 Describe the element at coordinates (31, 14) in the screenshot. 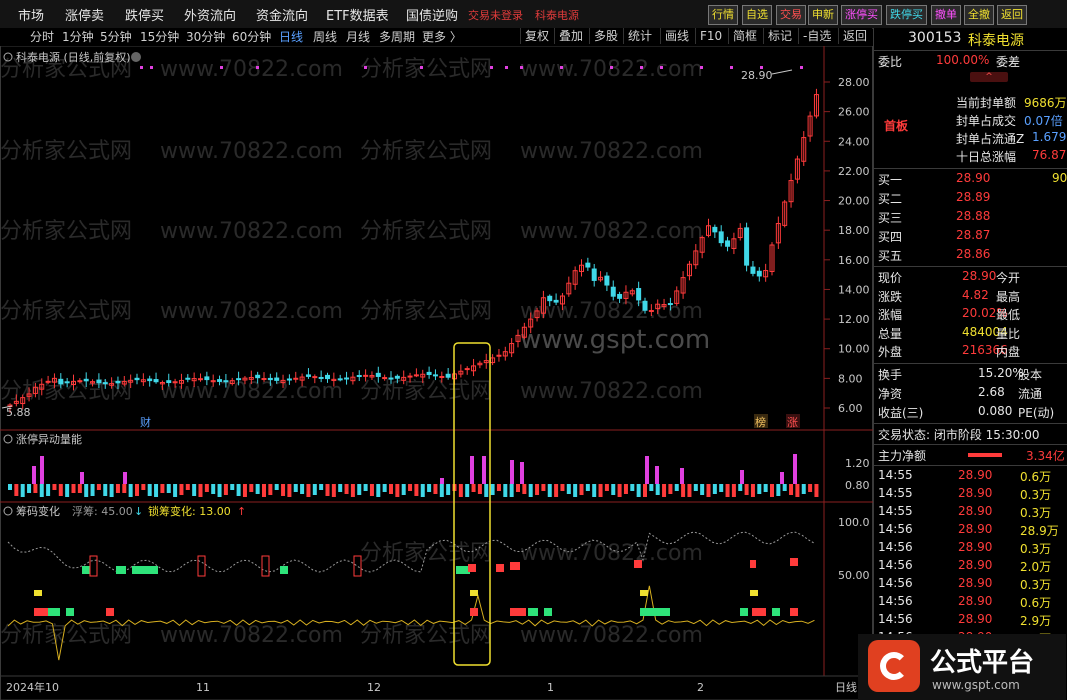

I see `menu-market: 市场` at that location.